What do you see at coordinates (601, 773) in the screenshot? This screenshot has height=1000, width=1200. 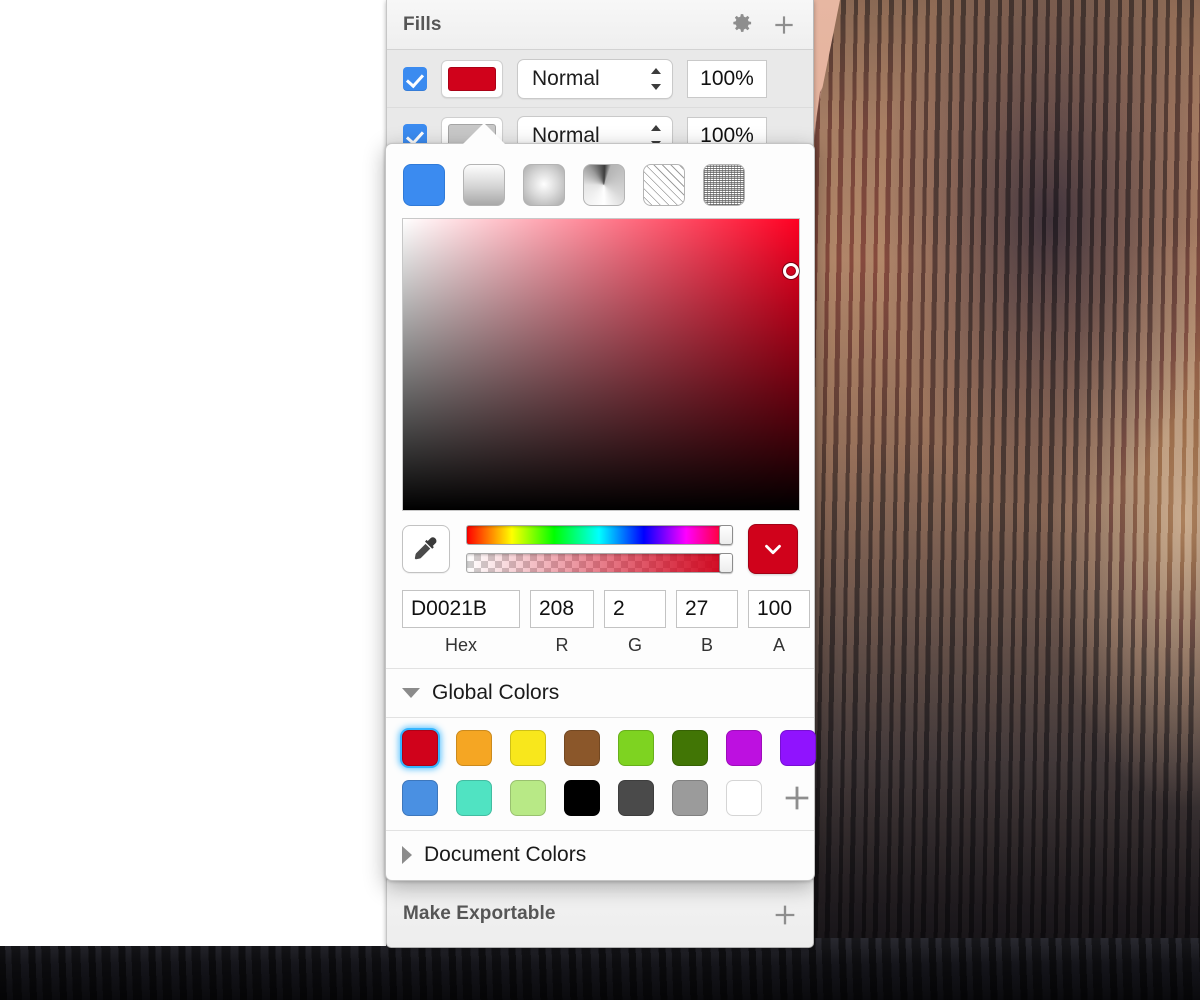 I see `global-colors-grid` at bounding box center [601, 773].